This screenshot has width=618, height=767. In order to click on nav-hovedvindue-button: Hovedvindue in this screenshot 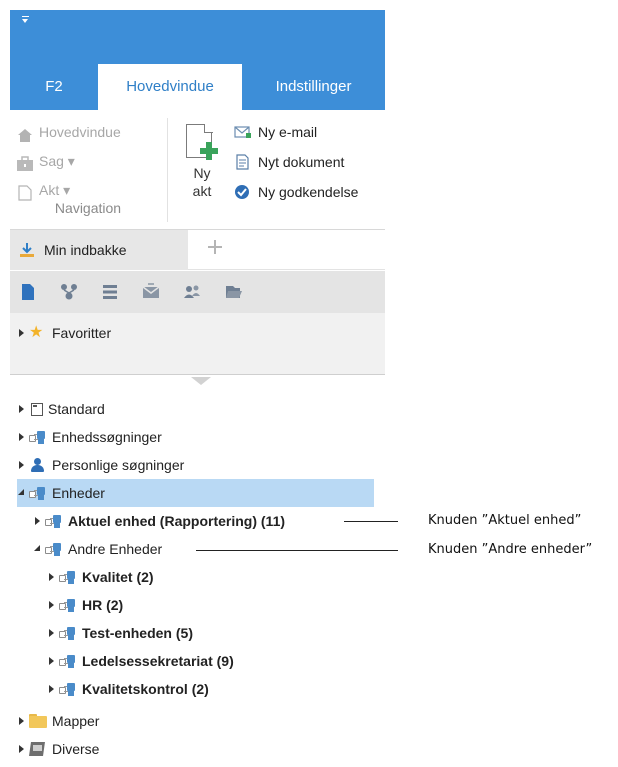, I will do `click(68, 132)`.